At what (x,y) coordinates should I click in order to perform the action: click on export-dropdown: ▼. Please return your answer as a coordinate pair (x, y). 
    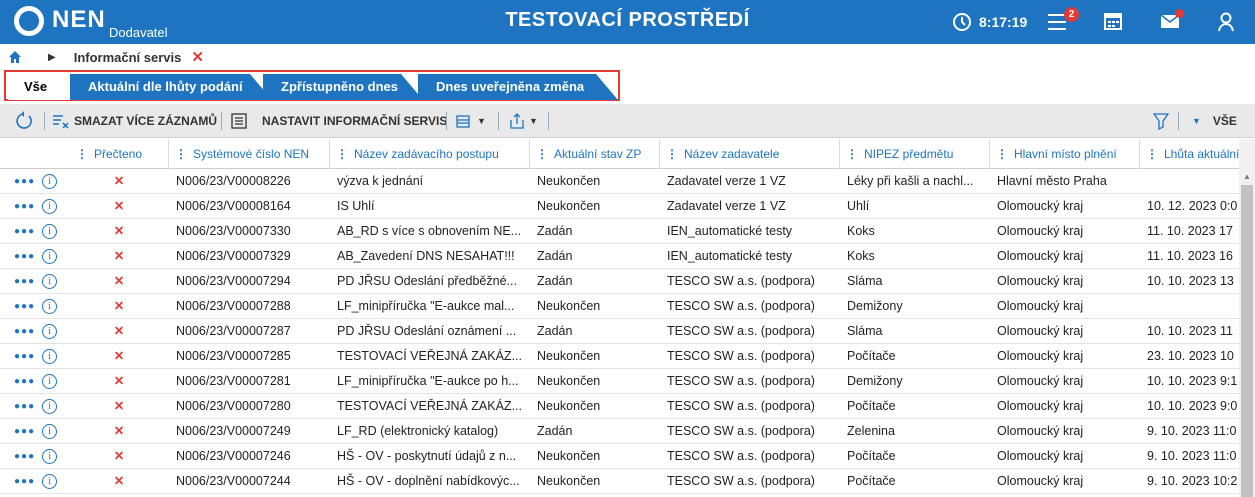
    Looking at the image, I should click on (523, 121).